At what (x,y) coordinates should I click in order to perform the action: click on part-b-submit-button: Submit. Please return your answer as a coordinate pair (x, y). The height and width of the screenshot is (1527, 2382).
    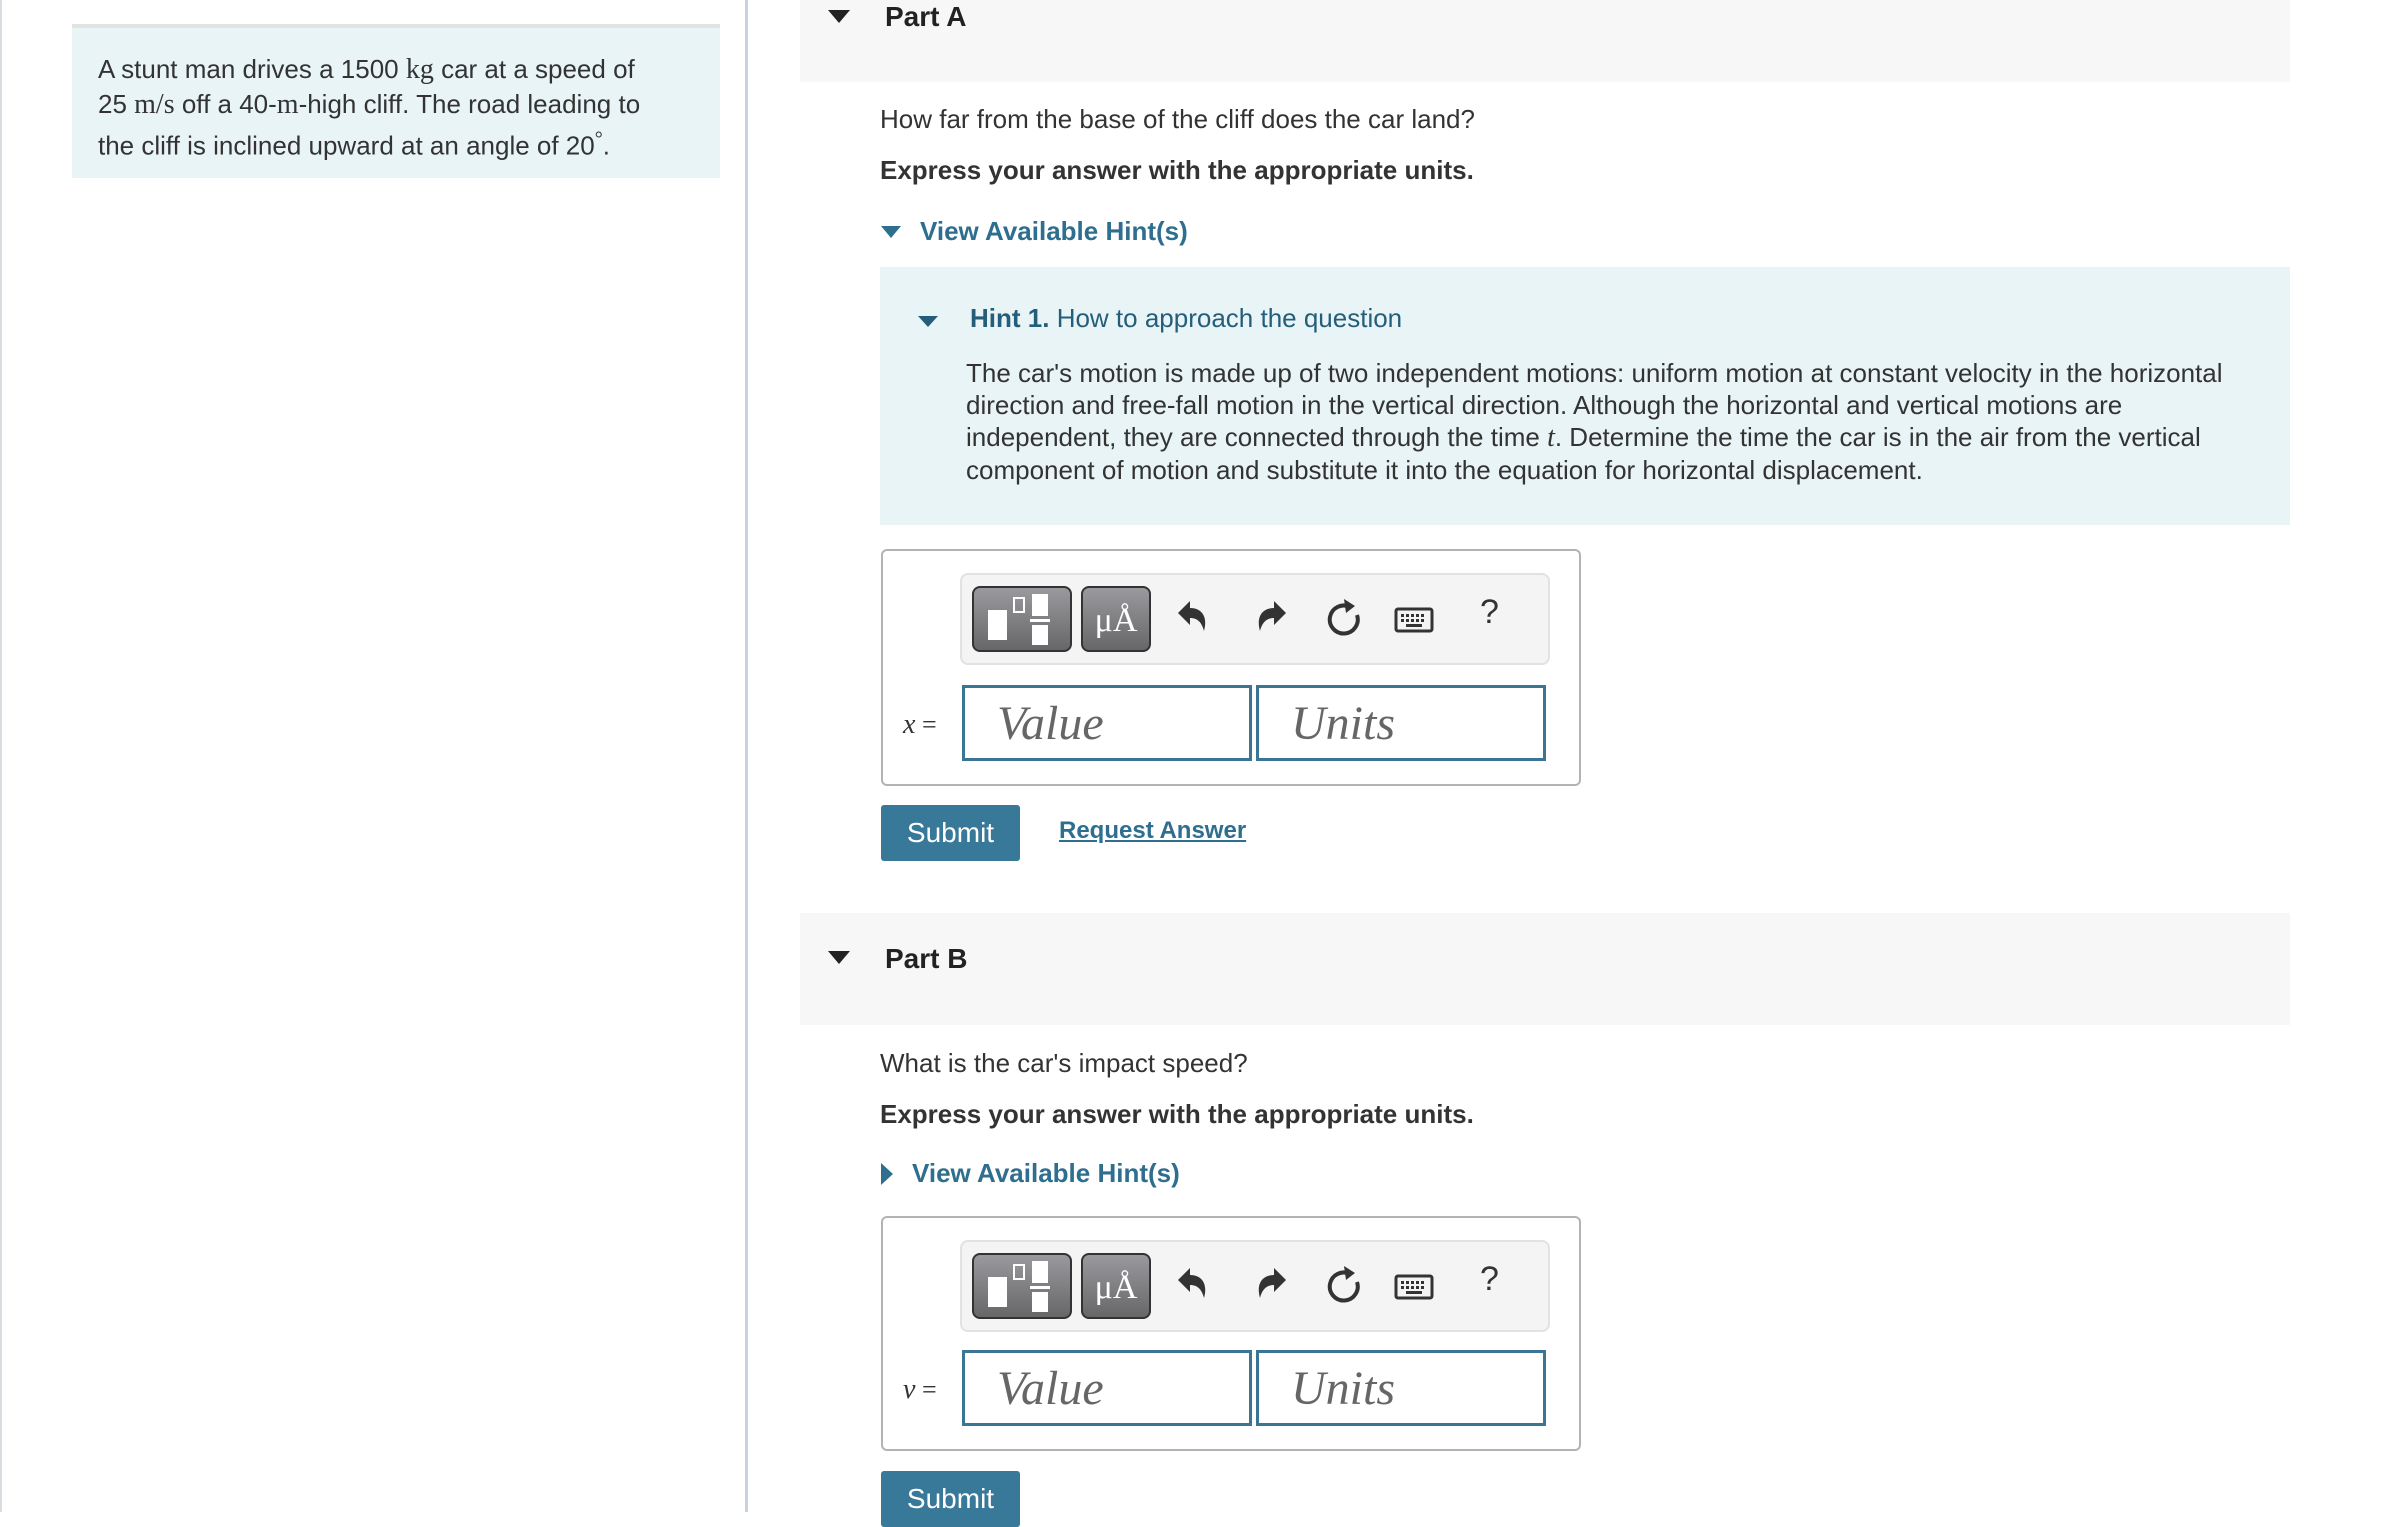
    Looking at the image, I should click on (950, 1499).